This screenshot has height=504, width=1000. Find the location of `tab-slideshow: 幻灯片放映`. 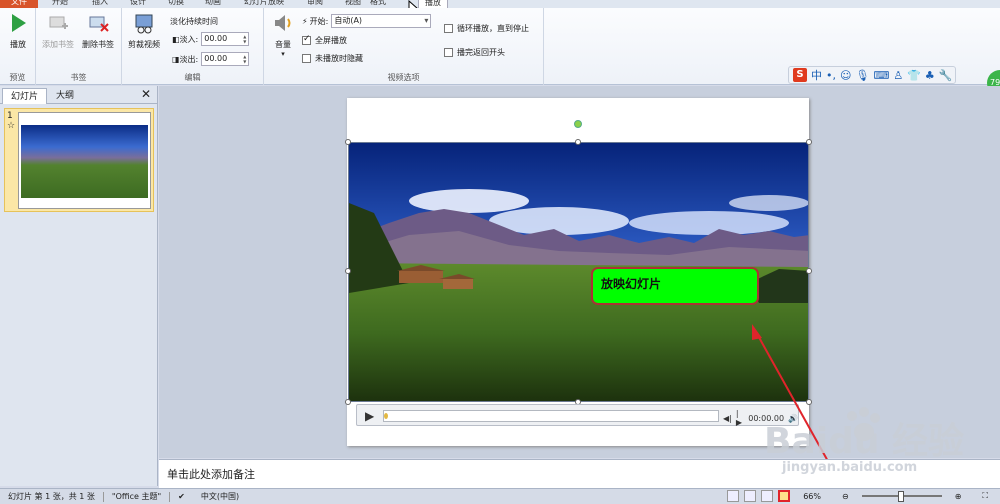

tab-slideshow: 幻灯片放映 is located at coordinates (264, 4).